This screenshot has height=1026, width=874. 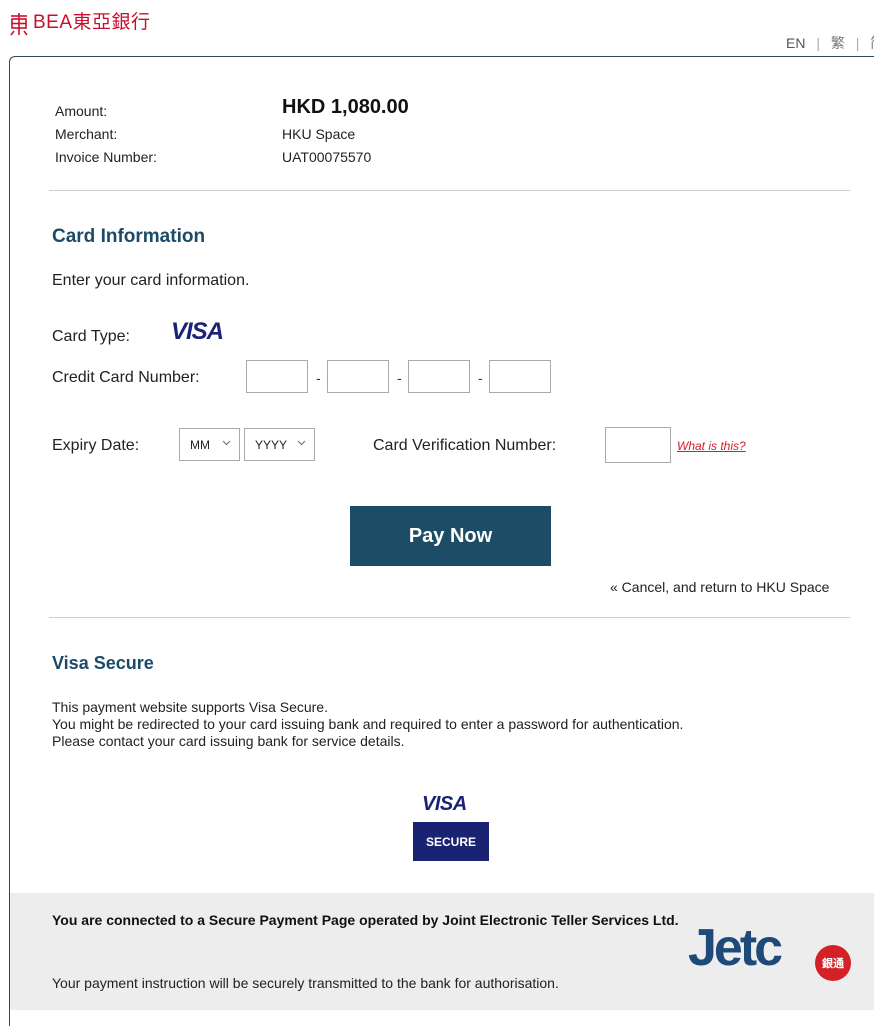 I want to click on lang-traditional-link: 繁, so click(x=838, y=43).